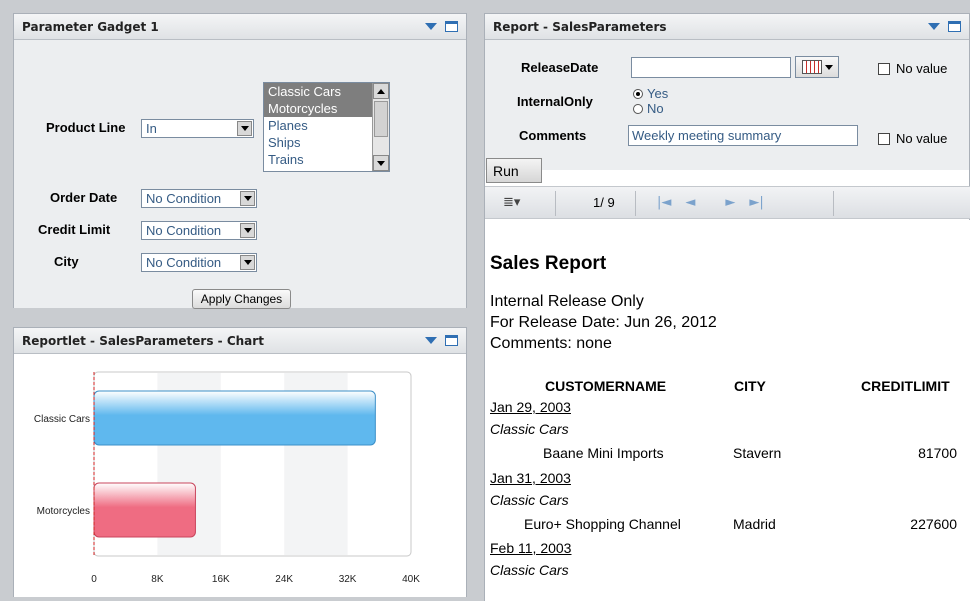 This screenshot has height=601, width=970. I want to click on product-line-option: Trains, so click(318, 159).